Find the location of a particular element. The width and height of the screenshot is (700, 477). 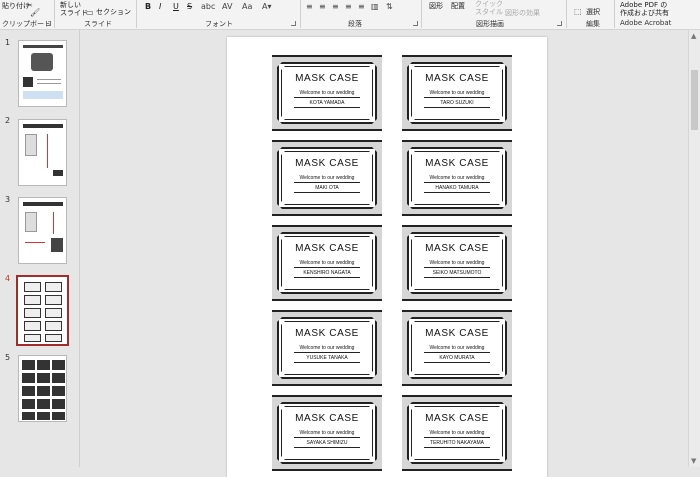

distribute-icon: ≡ is located at coordinates (361, 6).